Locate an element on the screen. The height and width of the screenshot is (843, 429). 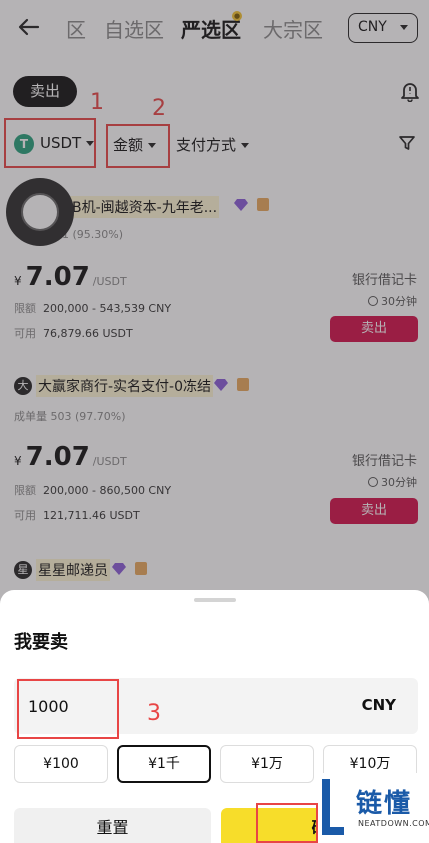
tab-zone: 区 is located at coordinates (76, 28).